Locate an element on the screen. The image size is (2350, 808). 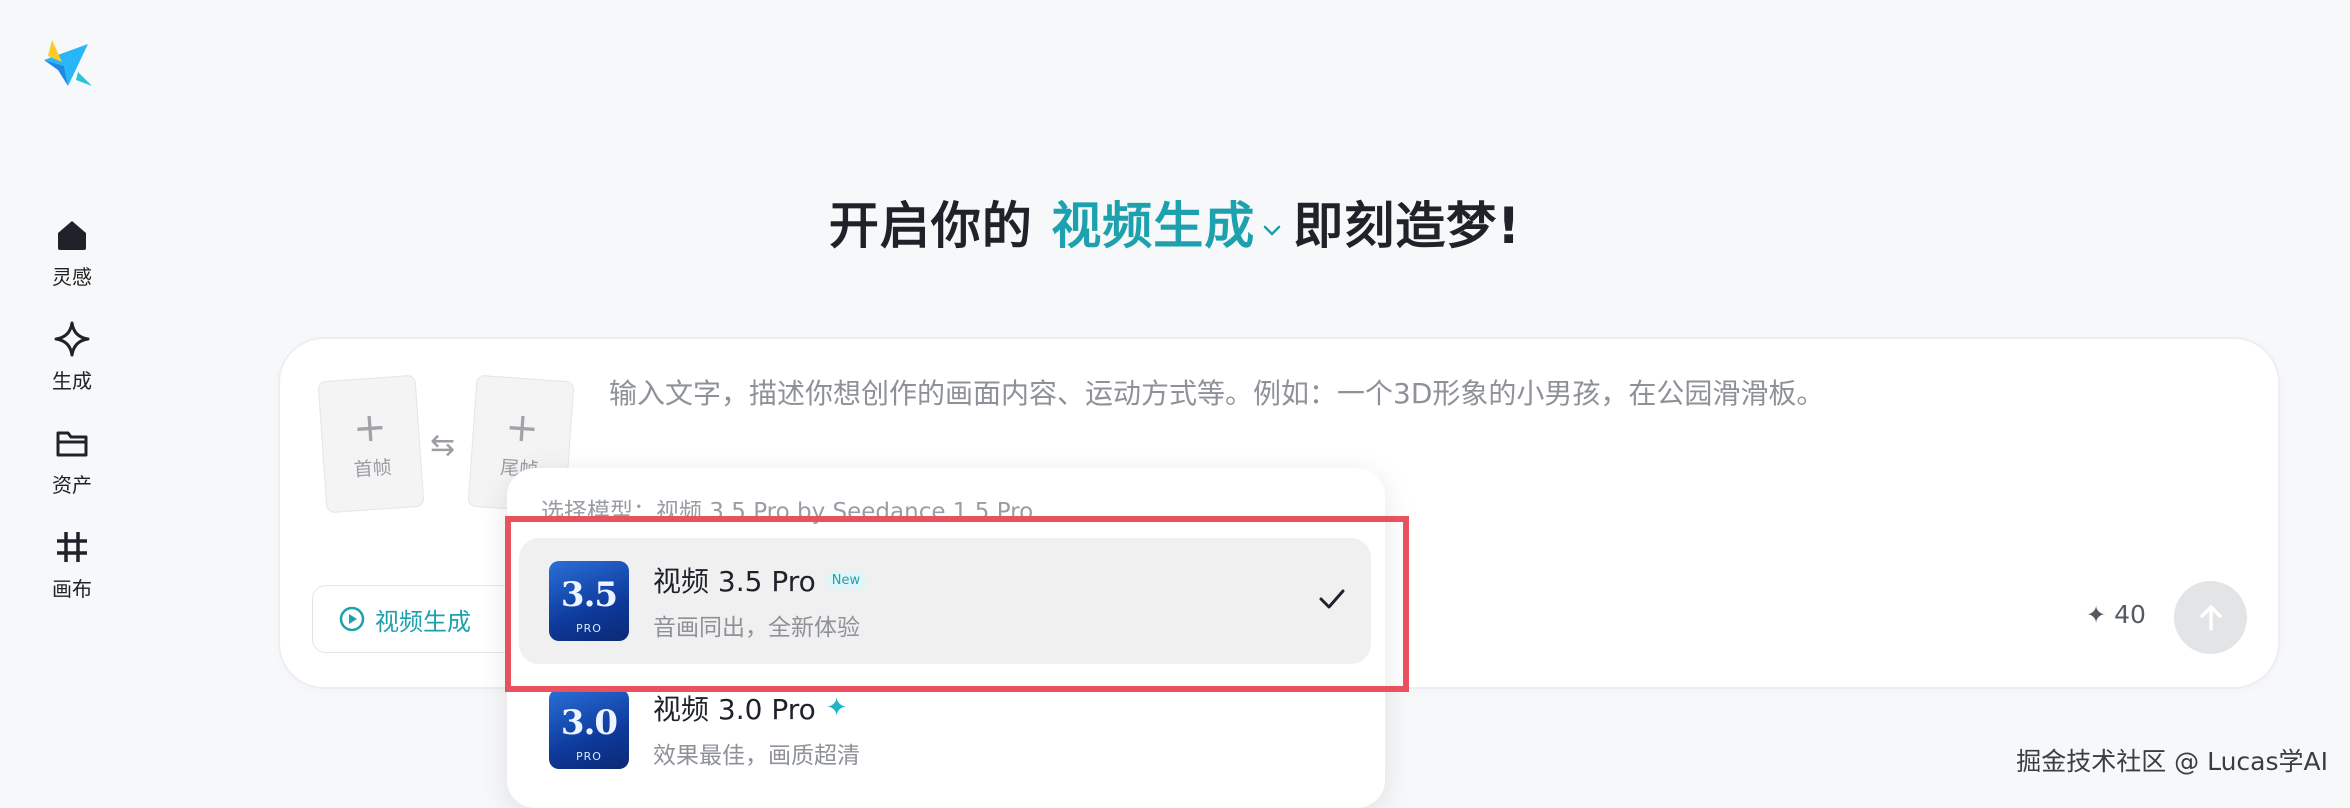
sidebar-item-assets: 资产 is located at coordinates (72, 475).